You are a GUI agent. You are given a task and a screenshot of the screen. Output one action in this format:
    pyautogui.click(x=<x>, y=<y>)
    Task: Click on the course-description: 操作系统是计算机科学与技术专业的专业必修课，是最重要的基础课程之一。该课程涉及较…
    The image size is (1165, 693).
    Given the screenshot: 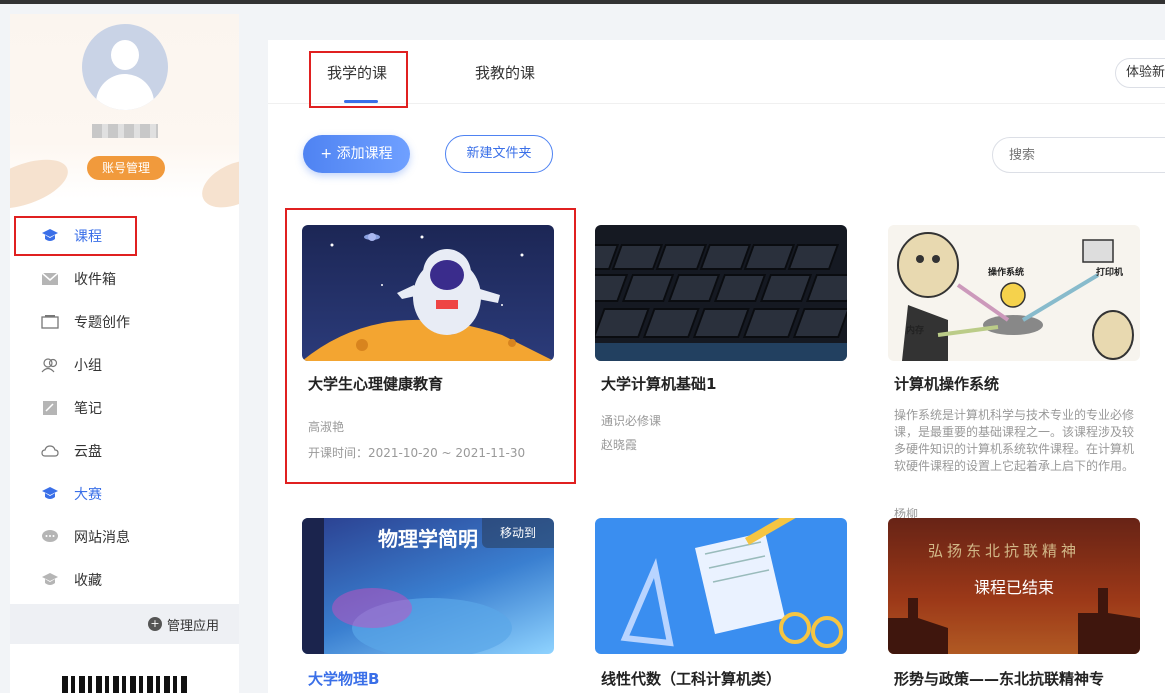 What is the action you would take?
    pyautogui.click(x=1014, y=440)
    